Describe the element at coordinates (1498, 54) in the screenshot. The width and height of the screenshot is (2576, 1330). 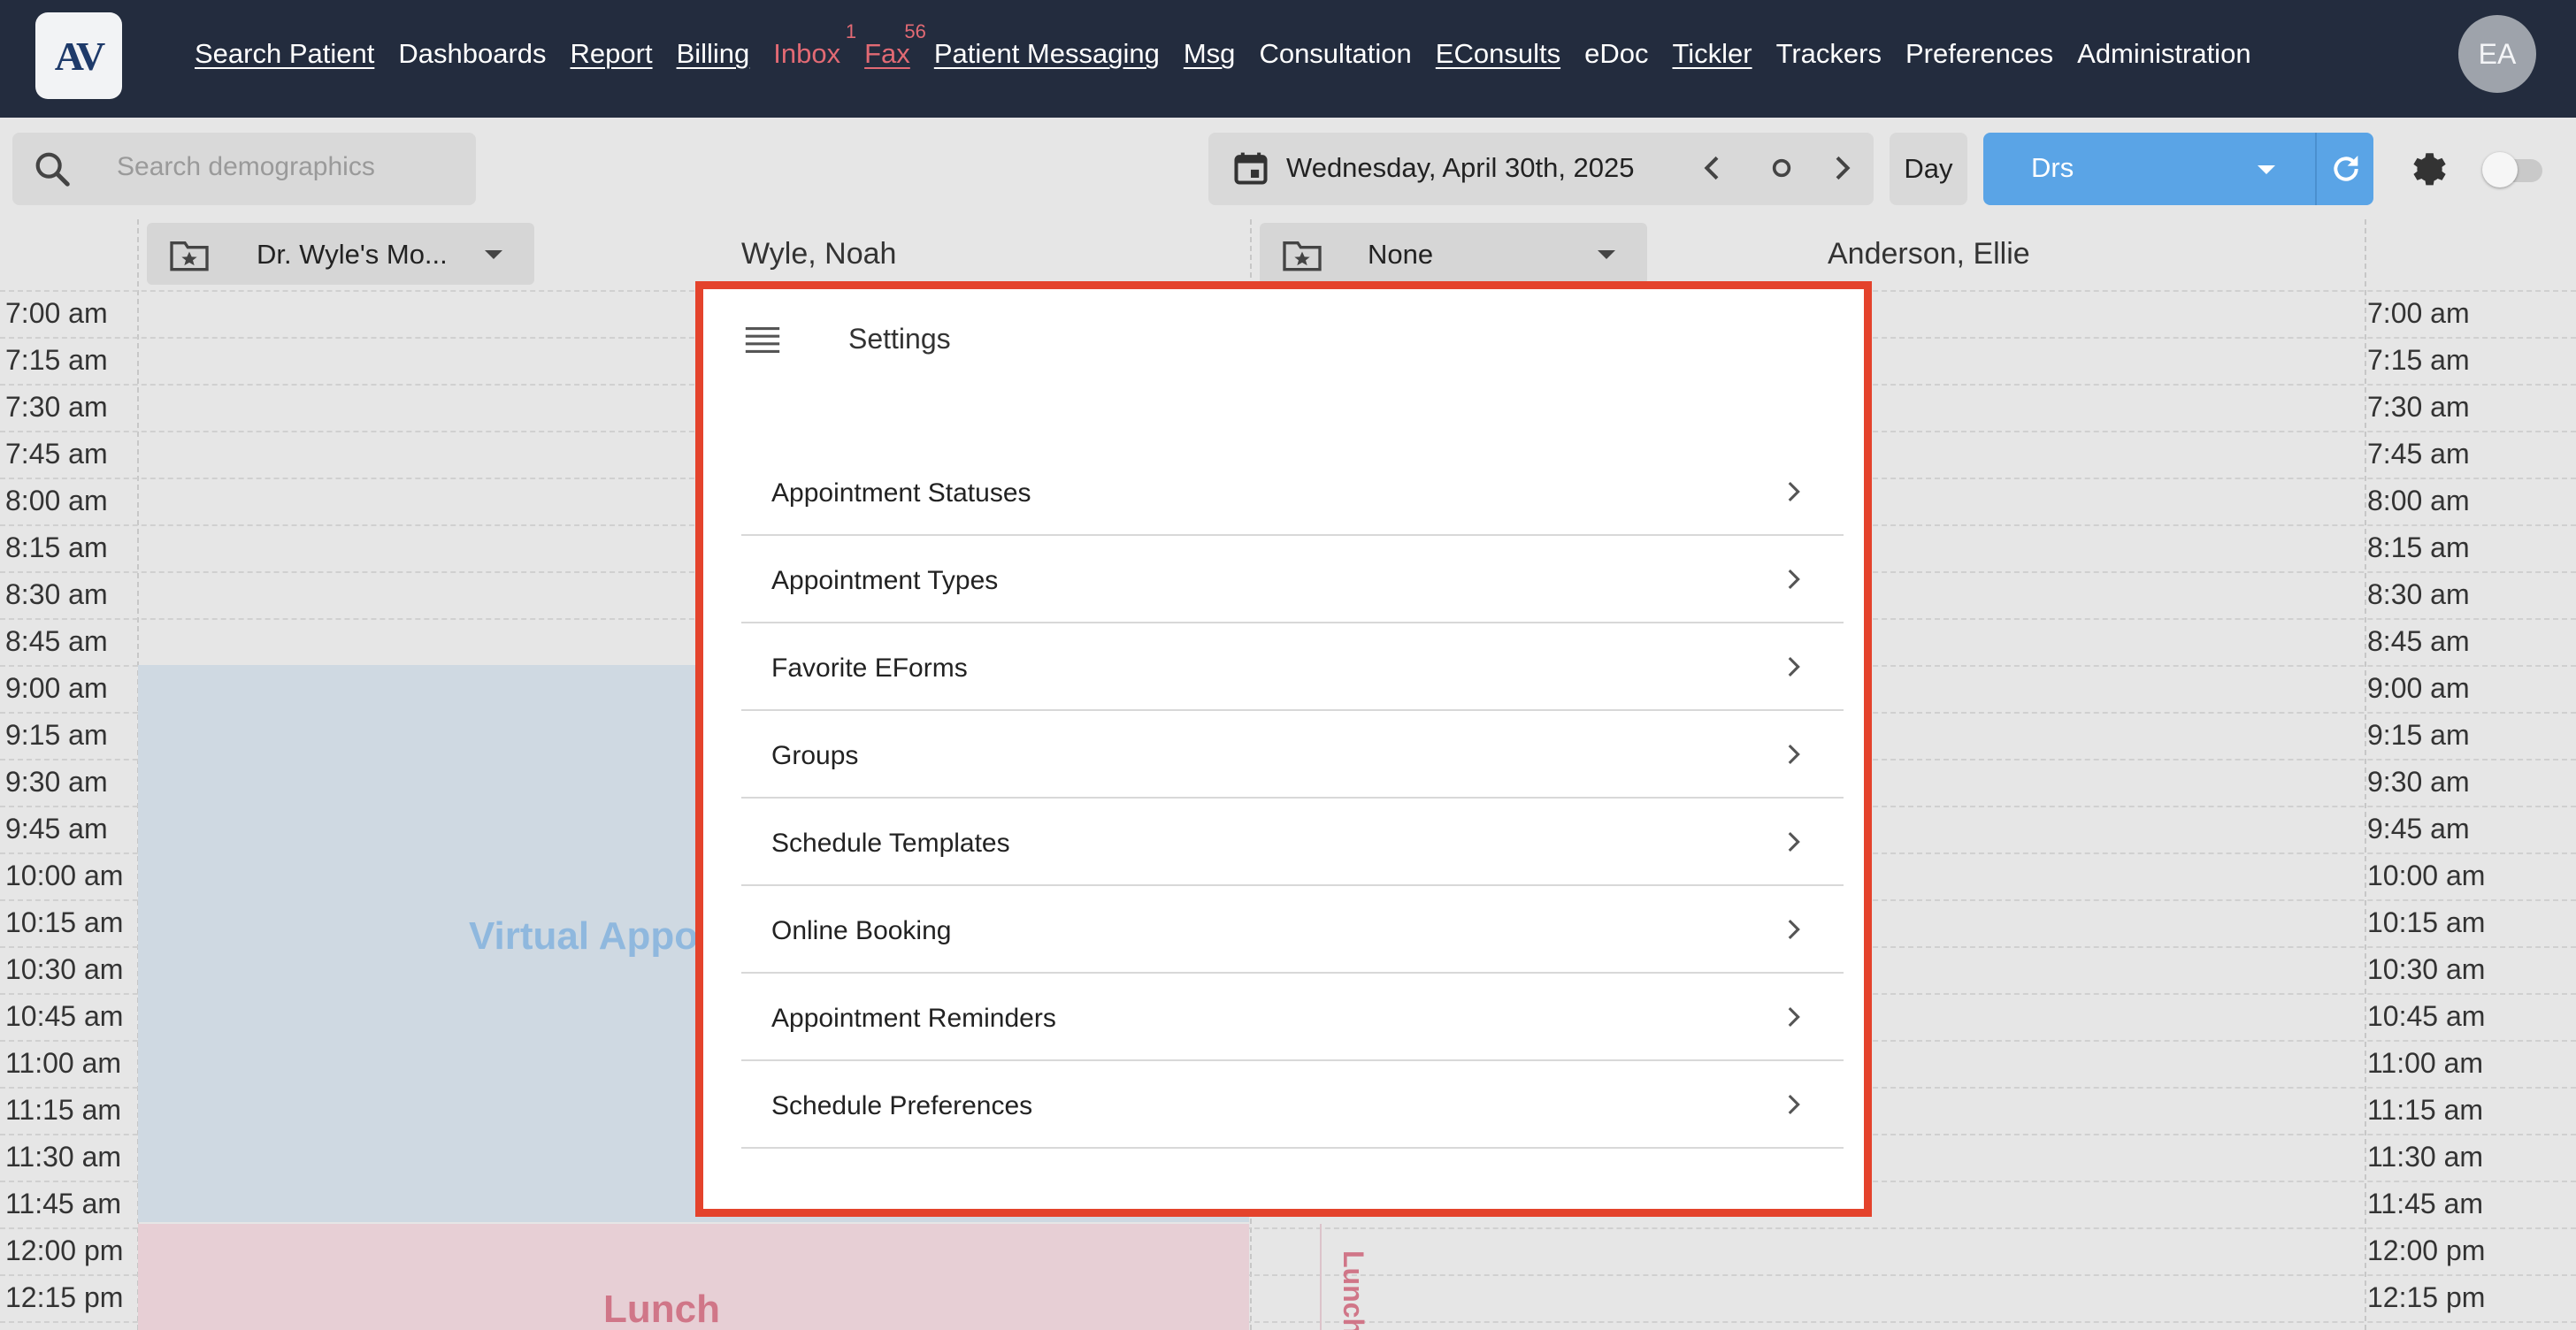
I see `nav-econsults: EConsults` at that location.